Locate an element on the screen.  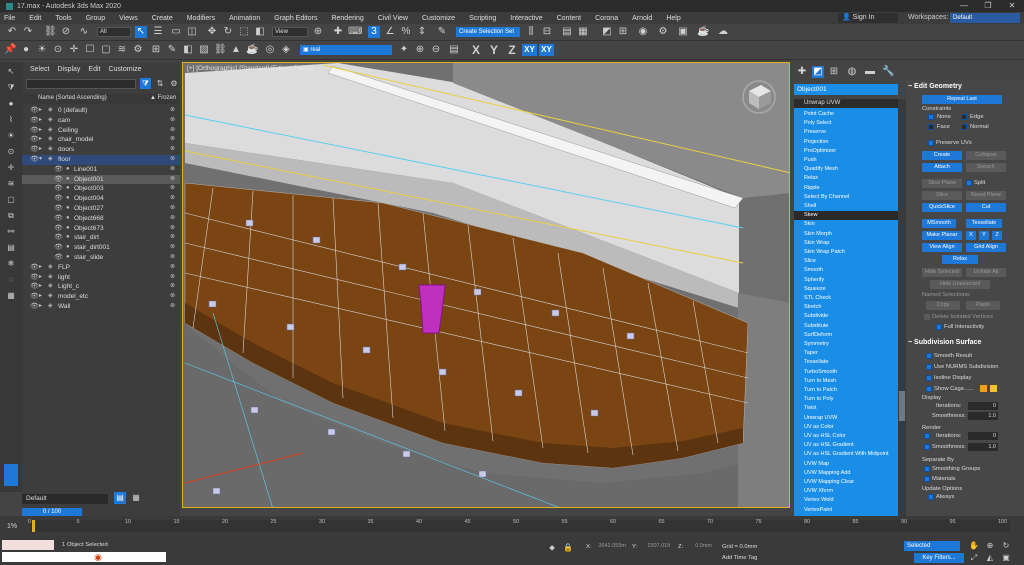
rectangular-selection-icon: ▭ is located at coordinates (176, 32).